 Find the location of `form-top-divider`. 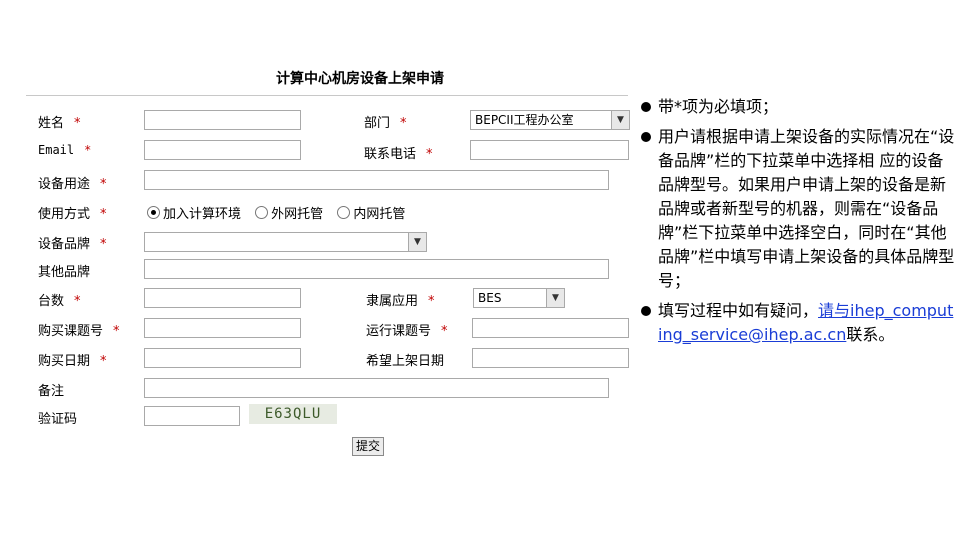

form-top-divider is located at coordinates (327, 95).